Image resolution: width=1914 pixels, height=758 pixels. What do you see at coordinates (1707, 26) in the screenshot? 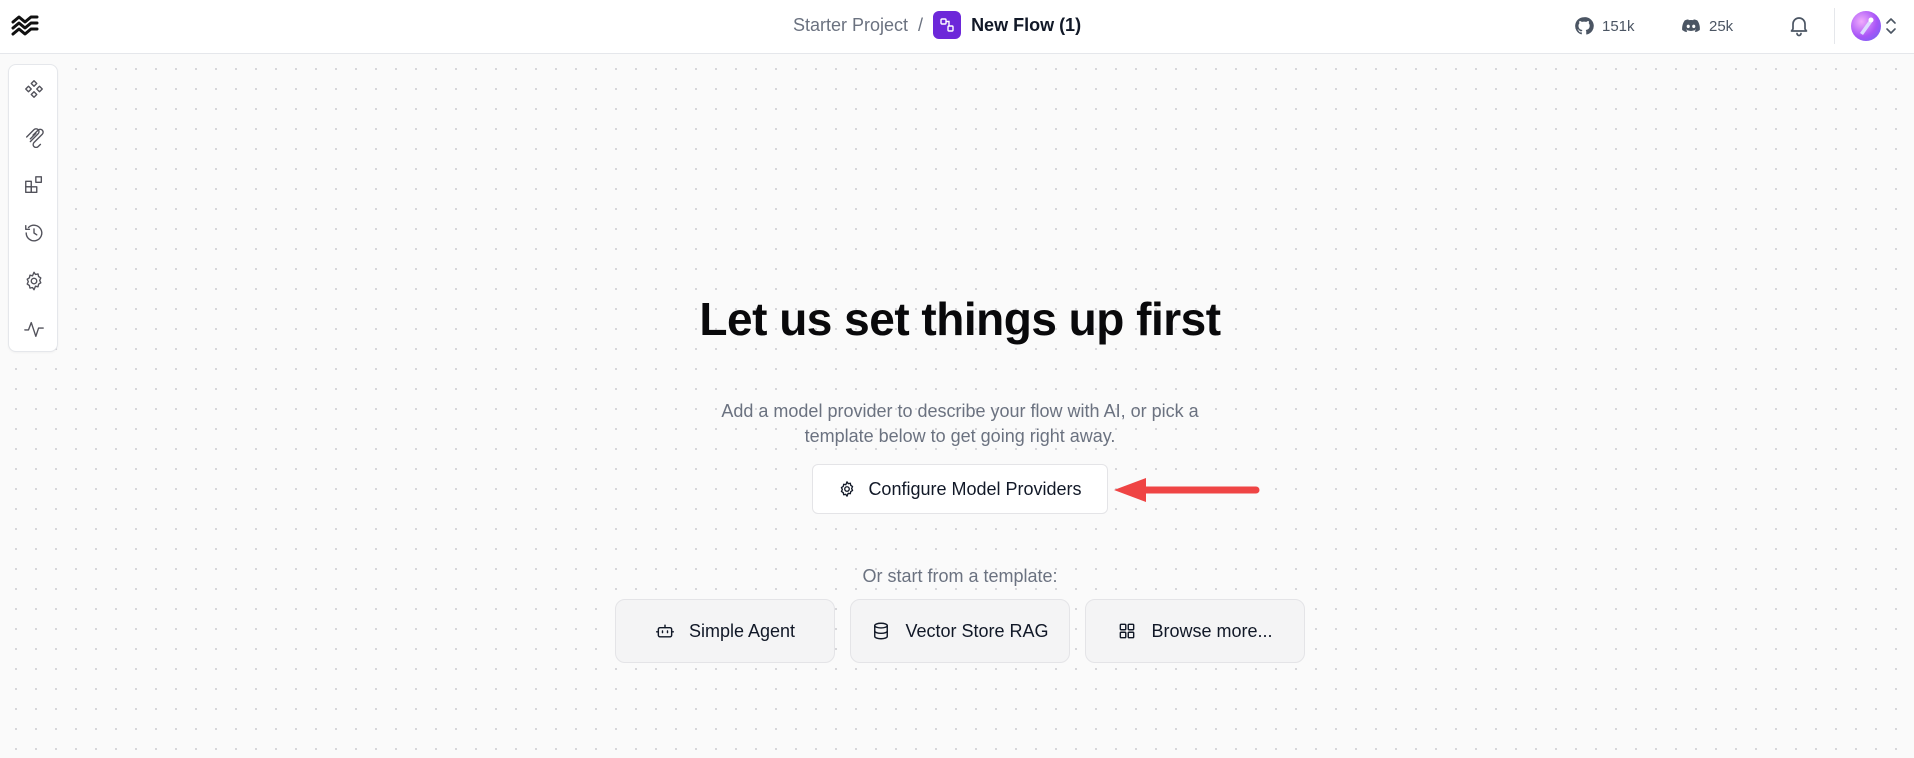
I see `discord-link: 25k` at bounding box center [1707, 26].